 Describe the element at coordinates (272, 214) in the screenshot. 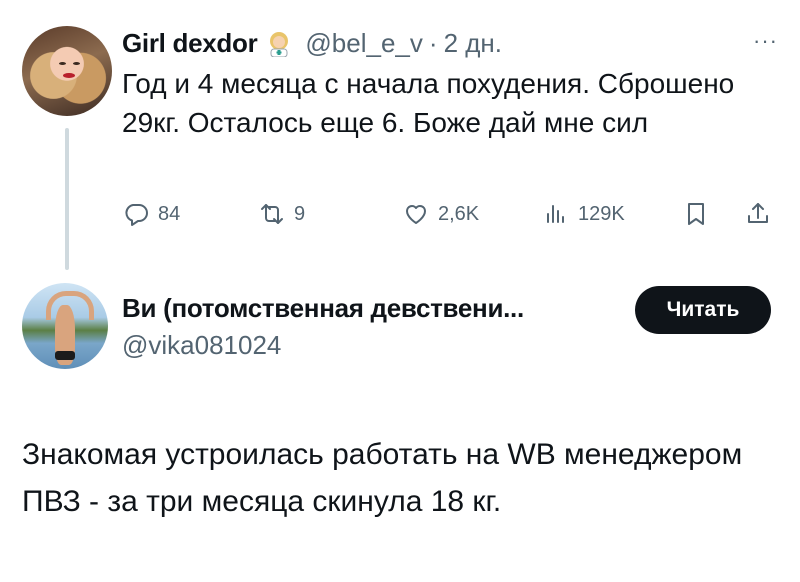

I see `retweet-icon` at that location.